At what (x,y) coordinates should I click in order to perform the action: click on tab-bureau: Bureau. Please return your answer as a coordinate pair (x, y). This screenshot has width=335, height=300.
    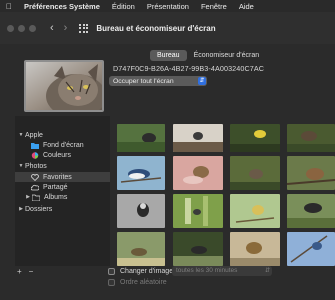
    Looking at the image, I should click on (168, 55).